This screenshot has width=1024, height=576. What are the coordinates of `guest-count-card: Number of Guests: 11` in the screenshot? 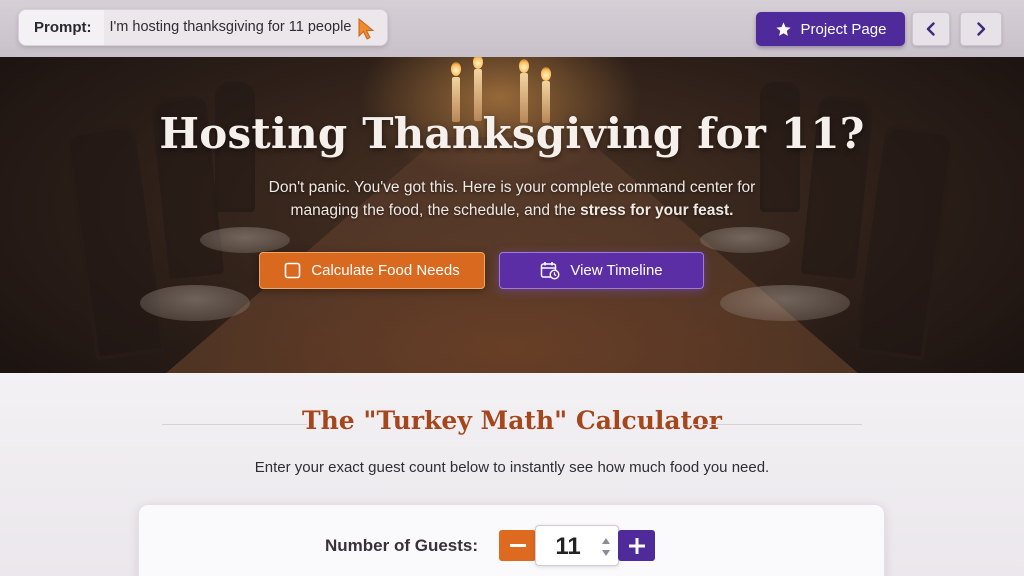 It's located at (511, 540).